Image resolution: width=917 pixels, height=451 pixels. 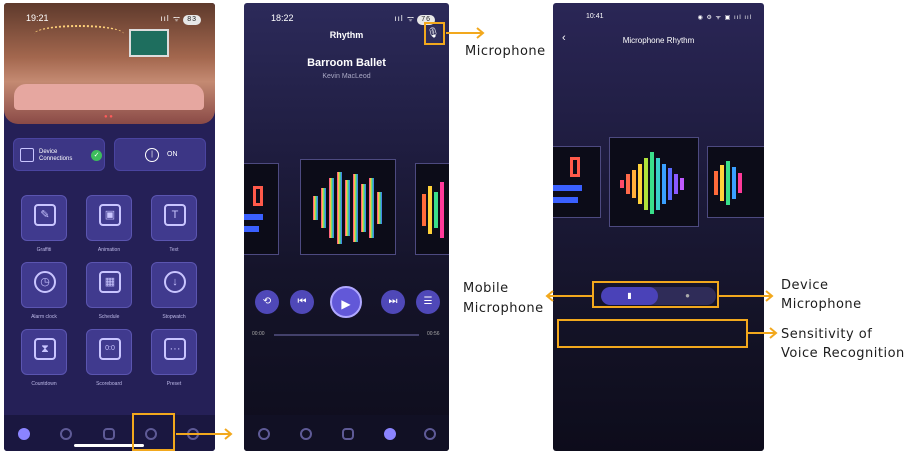 I want to click on next-icon: ⏭, so click(x=393, y=301).